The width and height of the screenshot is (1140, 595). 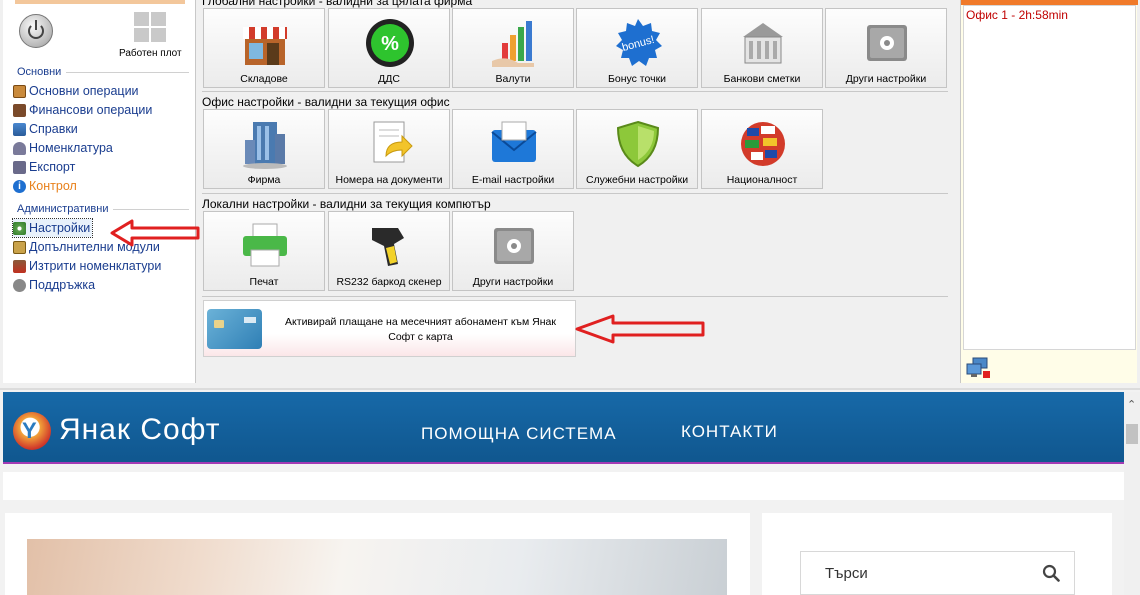 What do you see at coordinates (264, 180) in the screenshot?
I see `tile-label: Фирма` at bounding box center [264, 180].